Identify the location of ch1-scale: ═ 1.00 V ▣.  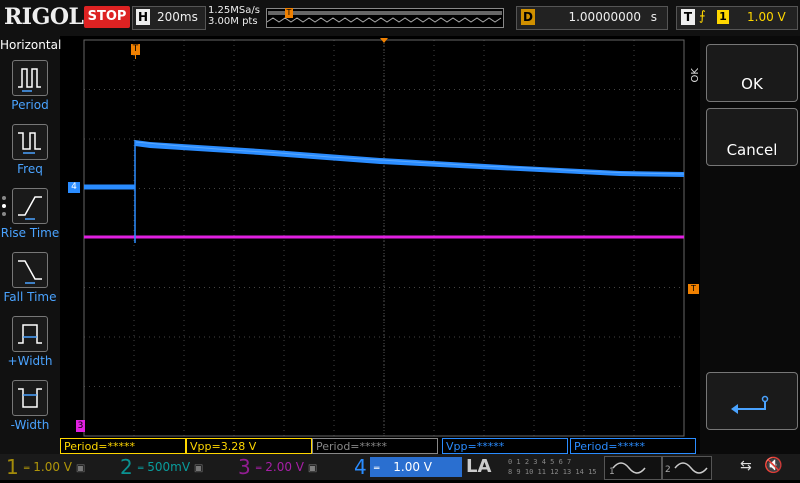
(64, 467).